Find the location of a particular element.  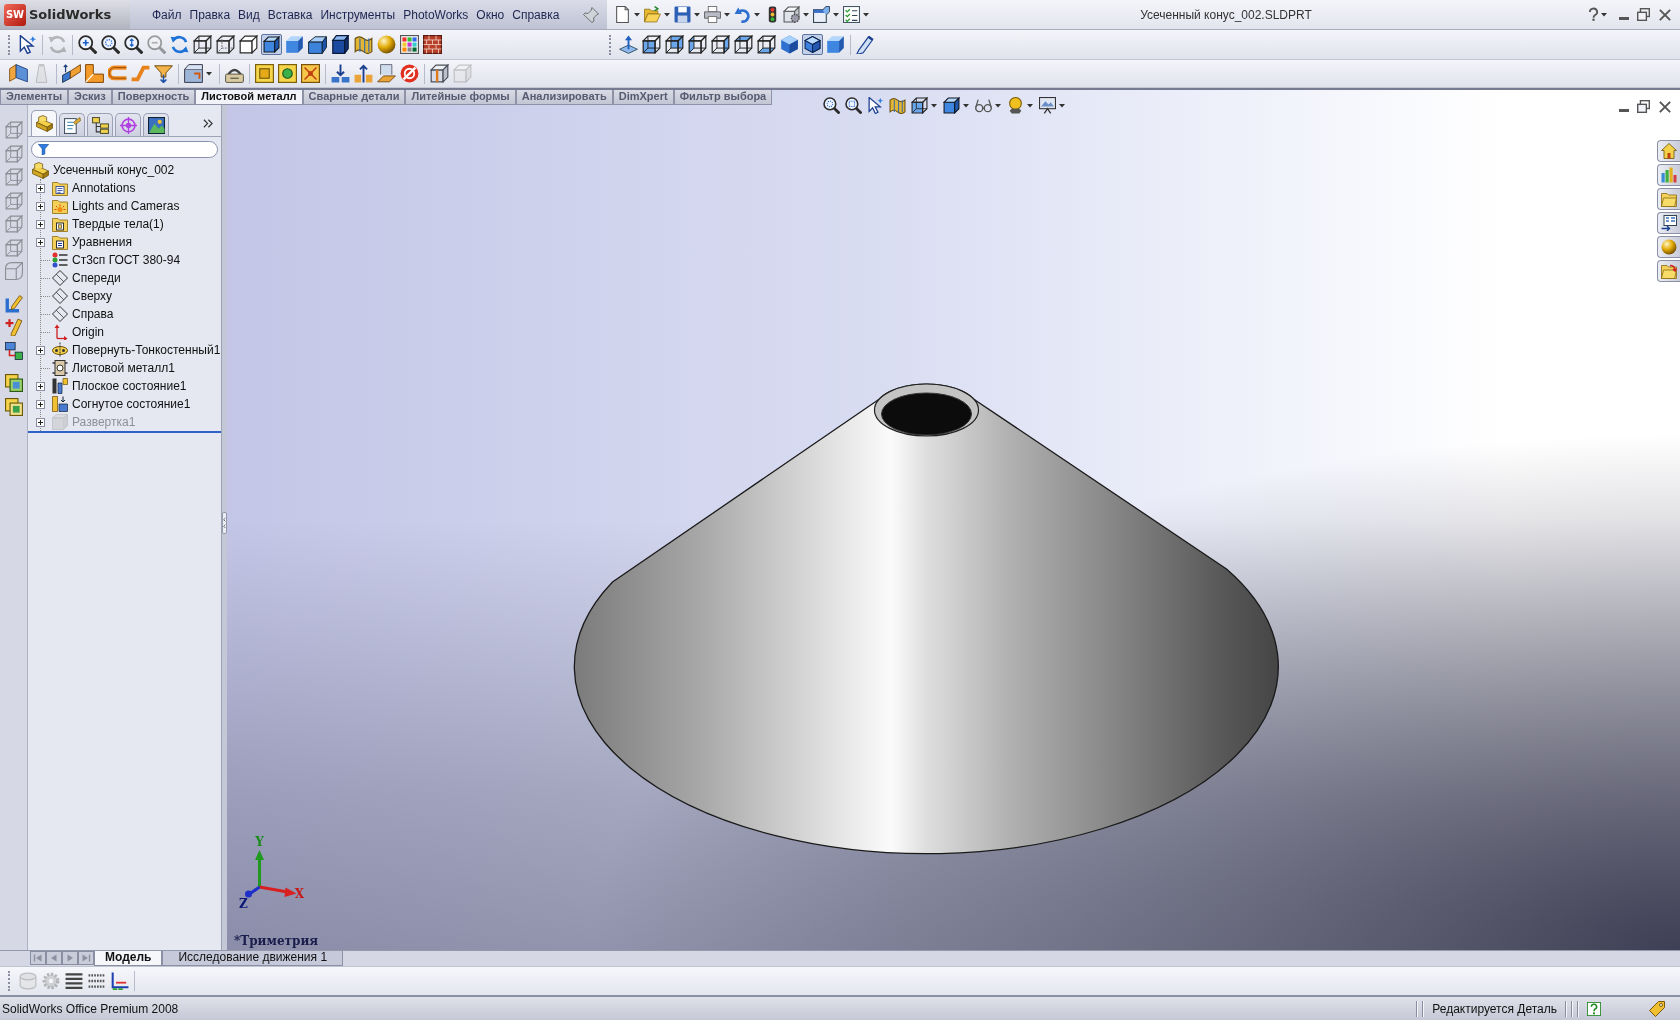

small-cube-icon is located at coordinates (340, 44).